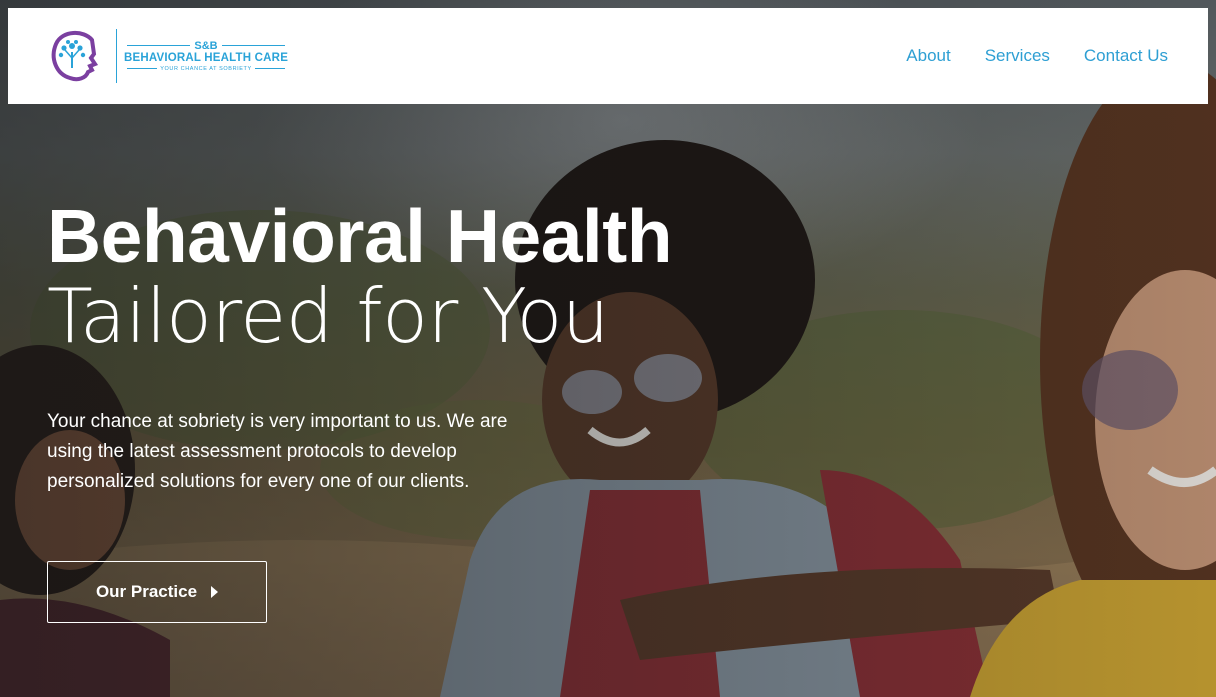  I want to click on hero-title-line1: Behavioral Health, so click(360, 236).